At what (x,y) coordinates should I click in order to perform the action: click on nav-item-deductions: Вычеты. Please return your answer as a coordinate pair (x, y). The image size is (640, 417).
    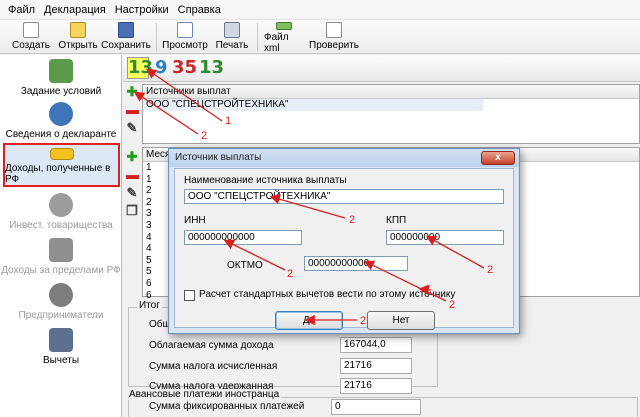
    Looking at the image, I should click on (61, 347).